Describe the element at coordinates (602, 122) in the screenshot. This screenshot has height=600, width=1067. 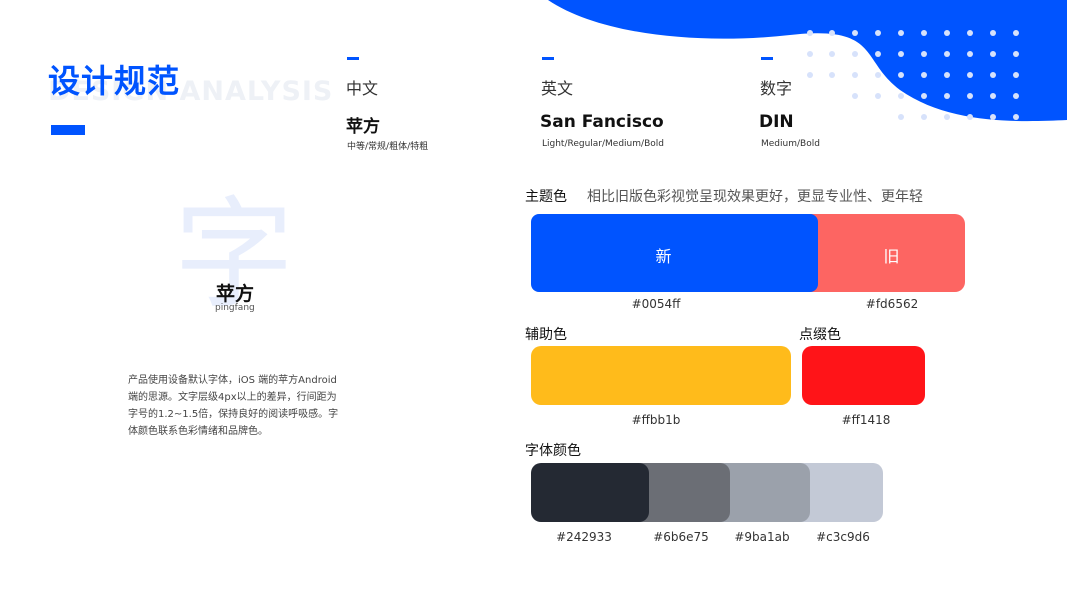
I see `font-col-name-en: San Fancisco` at that location.